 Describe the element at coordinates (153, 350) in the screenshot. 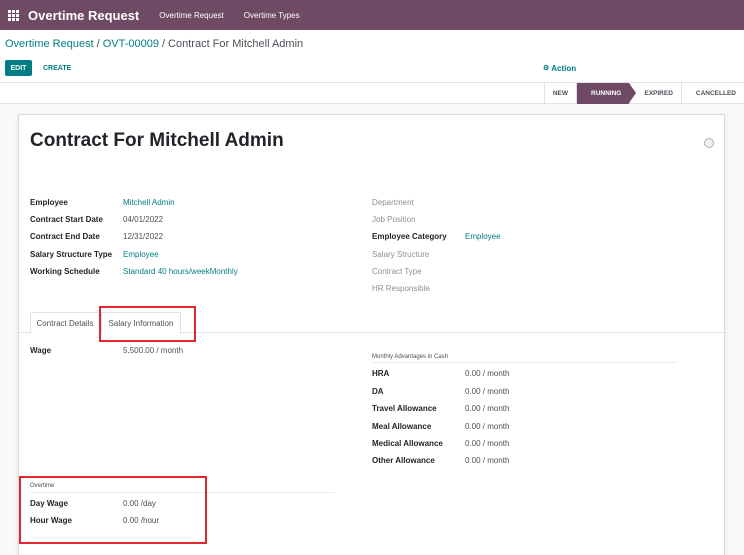

I see `wage-value: 5,500.00 / month` at that location.